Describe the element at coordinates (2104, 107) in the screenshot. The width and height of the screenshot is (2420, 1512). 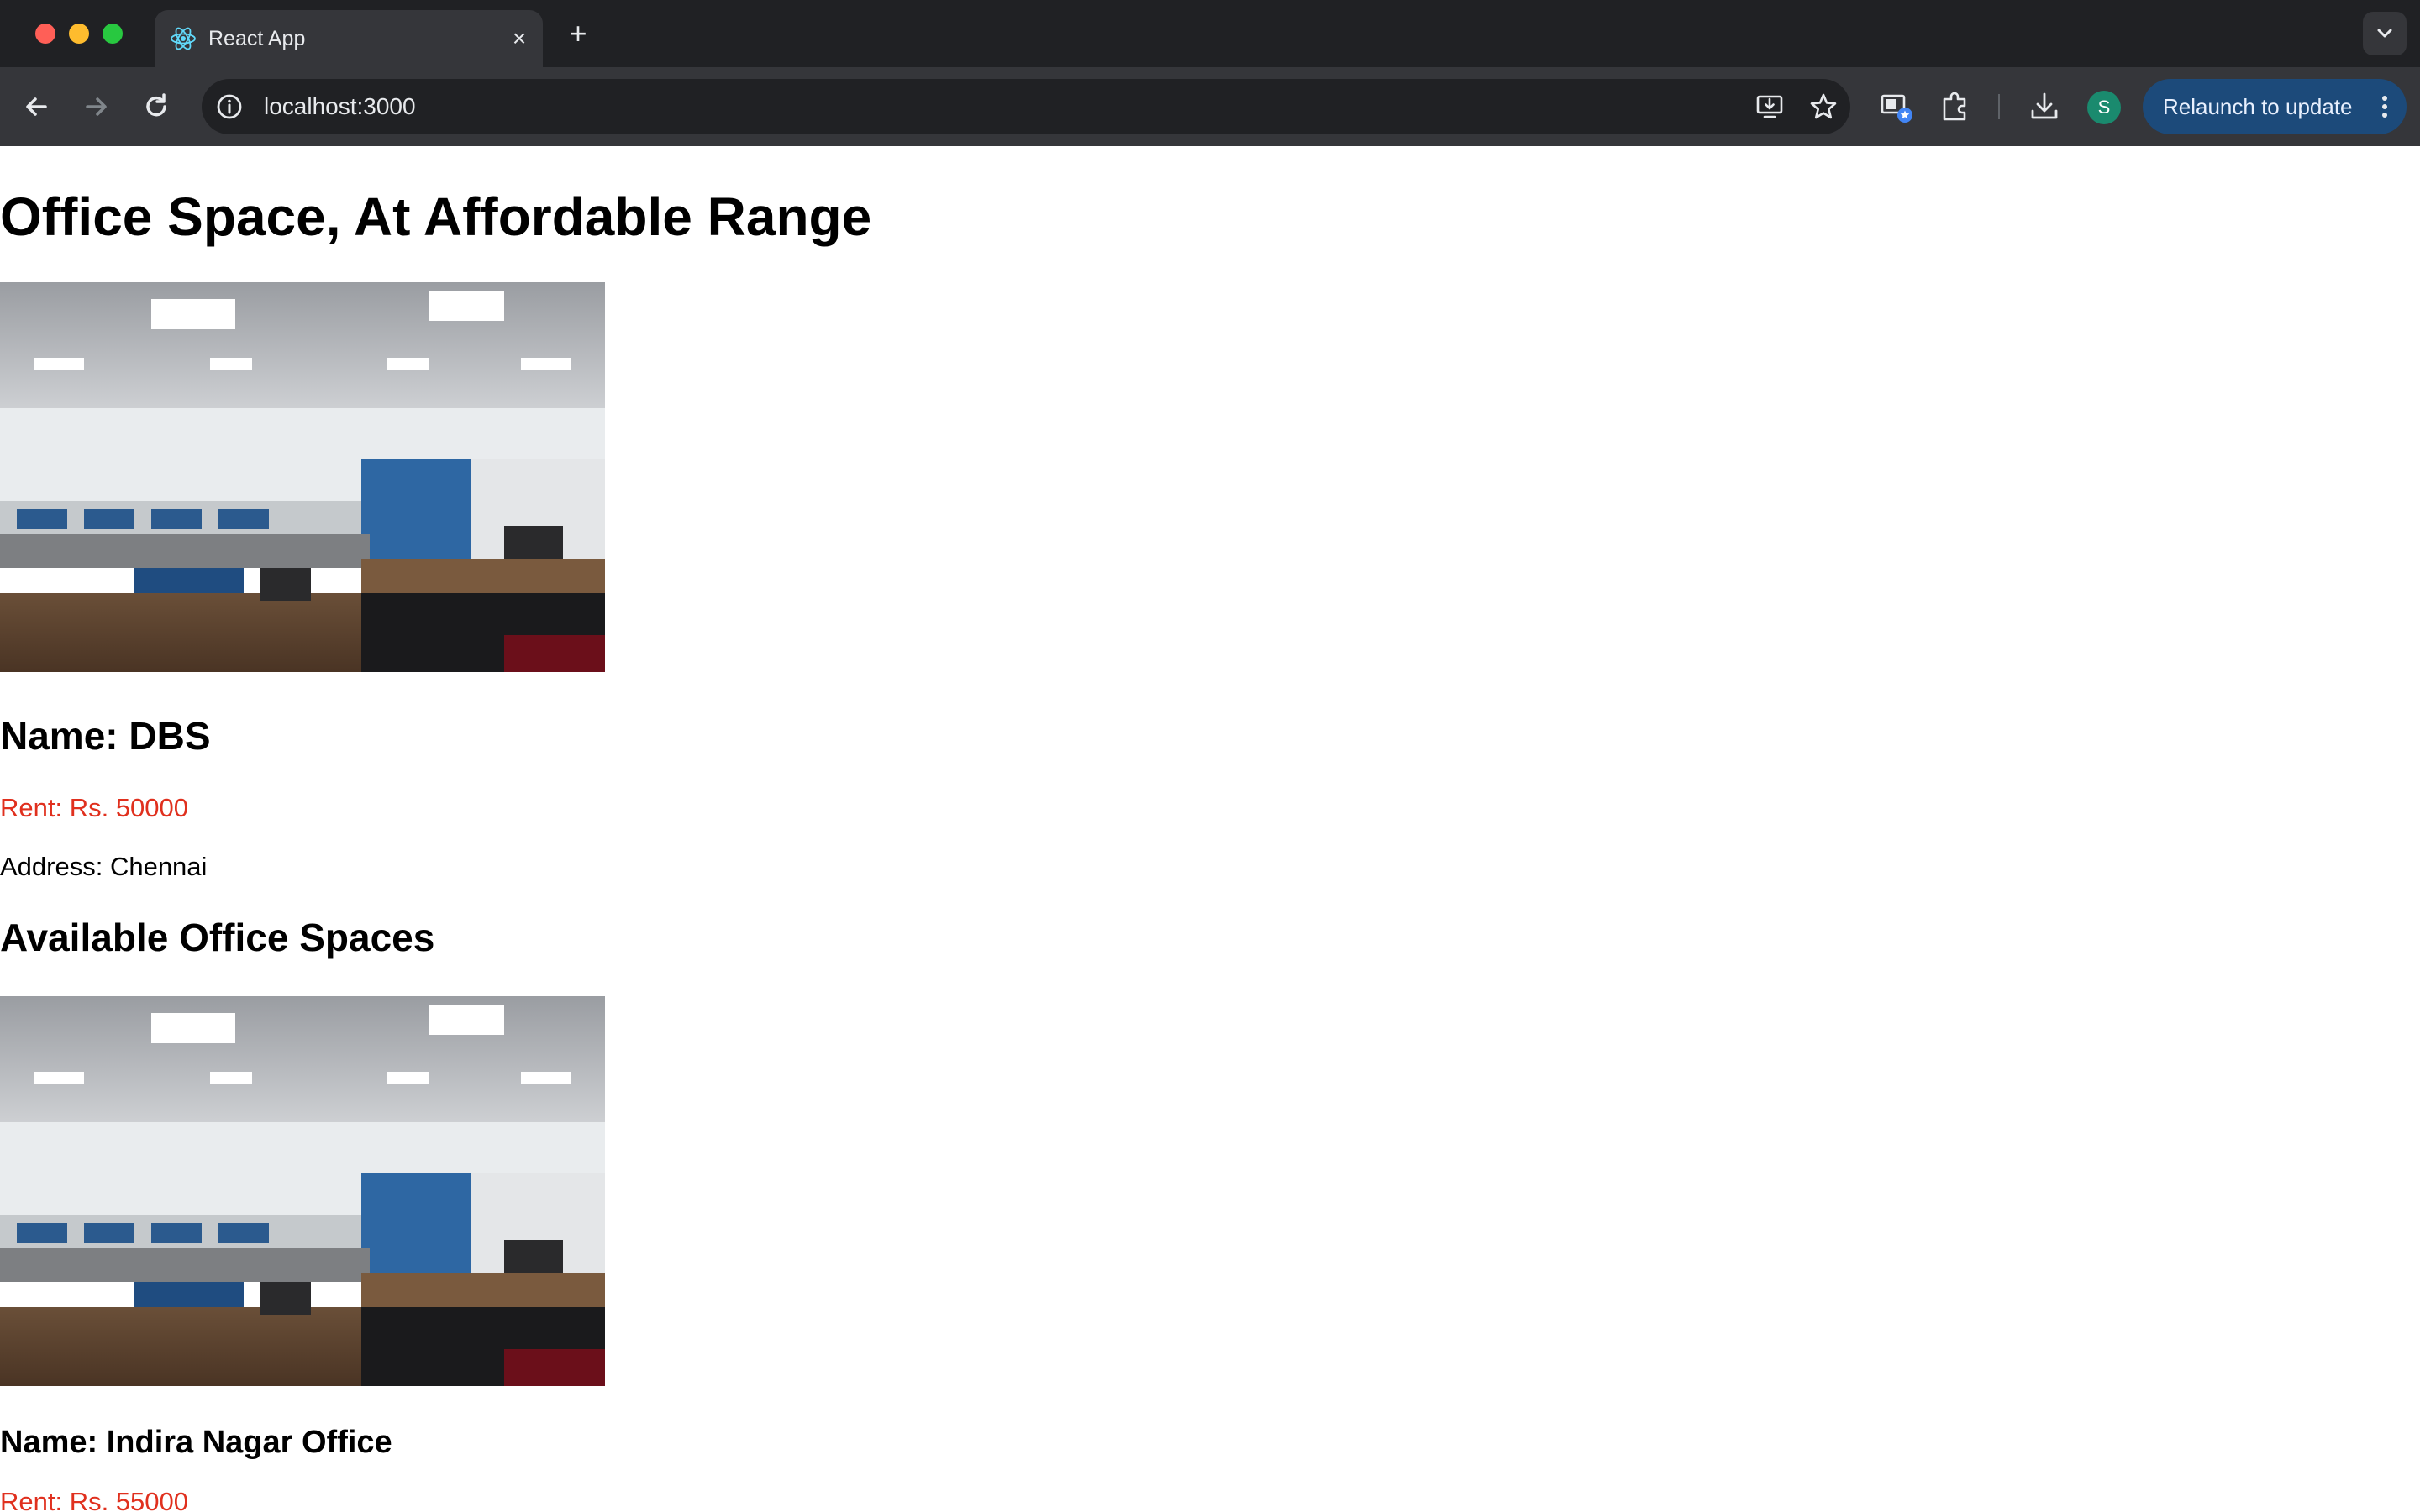
I see `profile-avatar: S` at that location.